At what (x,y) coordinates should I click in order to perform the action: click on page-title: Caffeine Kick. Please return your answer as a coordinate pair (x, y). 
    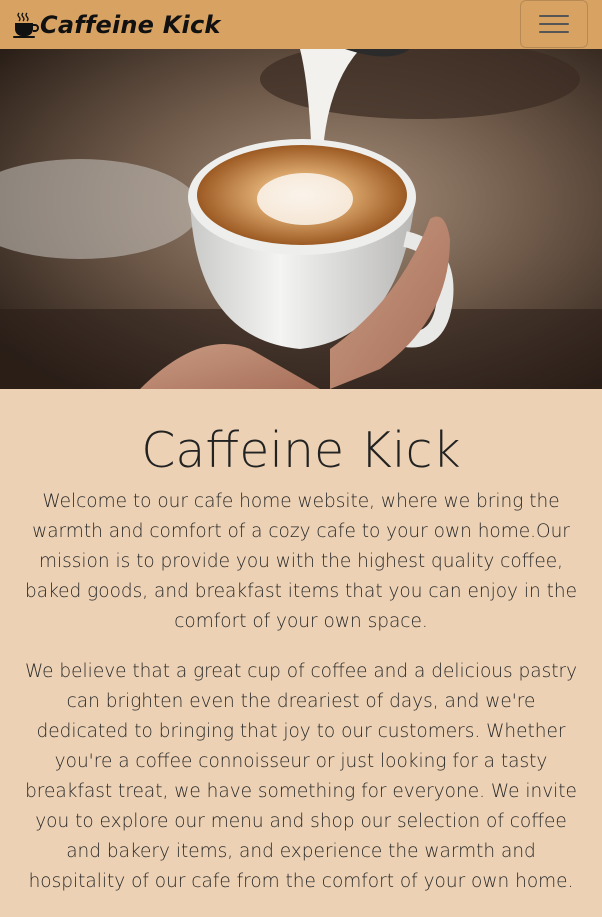
    Looking at the image, I should click on (301, 450).